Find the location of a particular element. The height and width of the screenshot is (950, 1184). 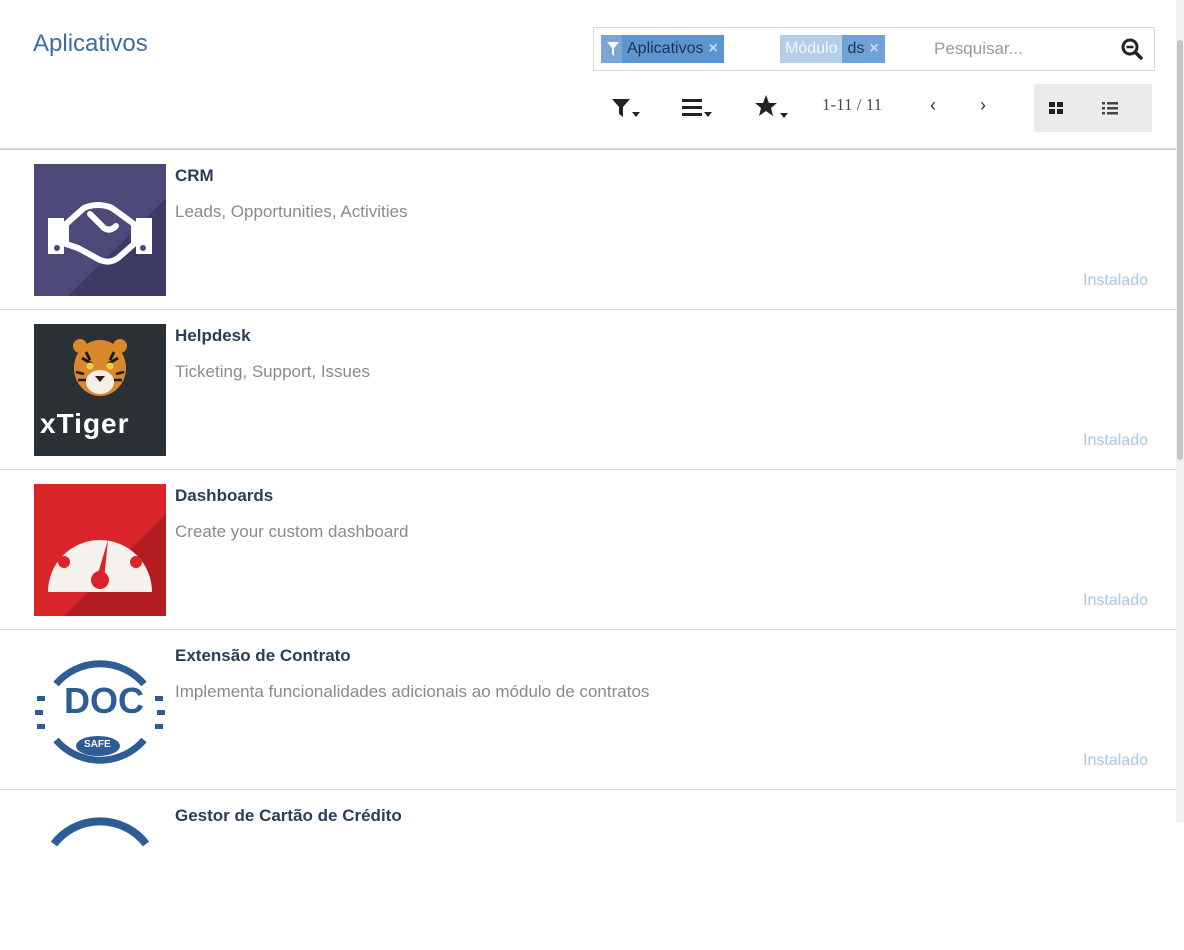

search-bar: Aplicativos × Módulo ds × is located at coordinates (874, 49).